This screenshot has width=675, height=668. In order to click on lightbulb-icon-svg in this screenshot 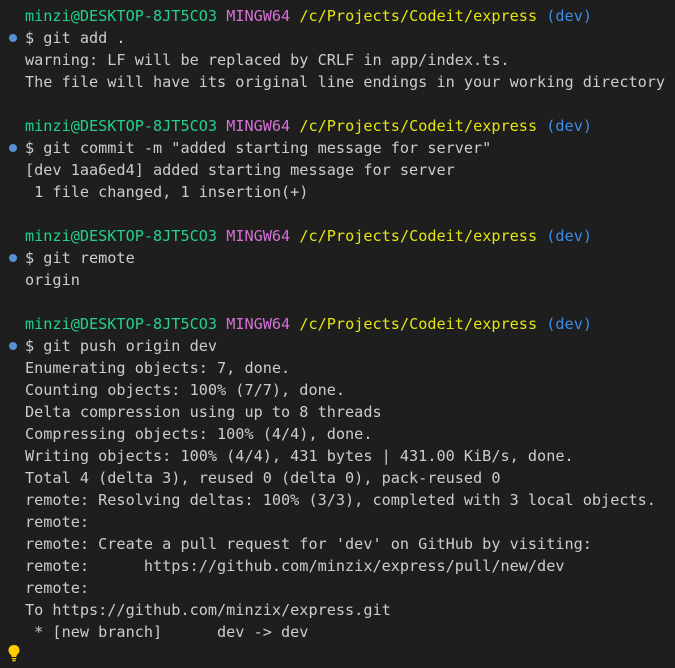, I will do `click(14, 653)`.